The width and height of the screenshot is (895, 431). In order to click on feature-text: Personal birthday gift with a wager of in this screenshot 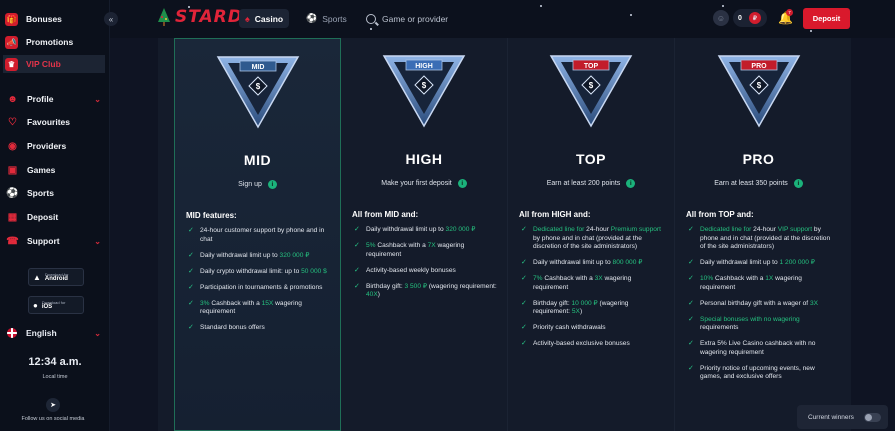, I will do `click(755, 303)`.